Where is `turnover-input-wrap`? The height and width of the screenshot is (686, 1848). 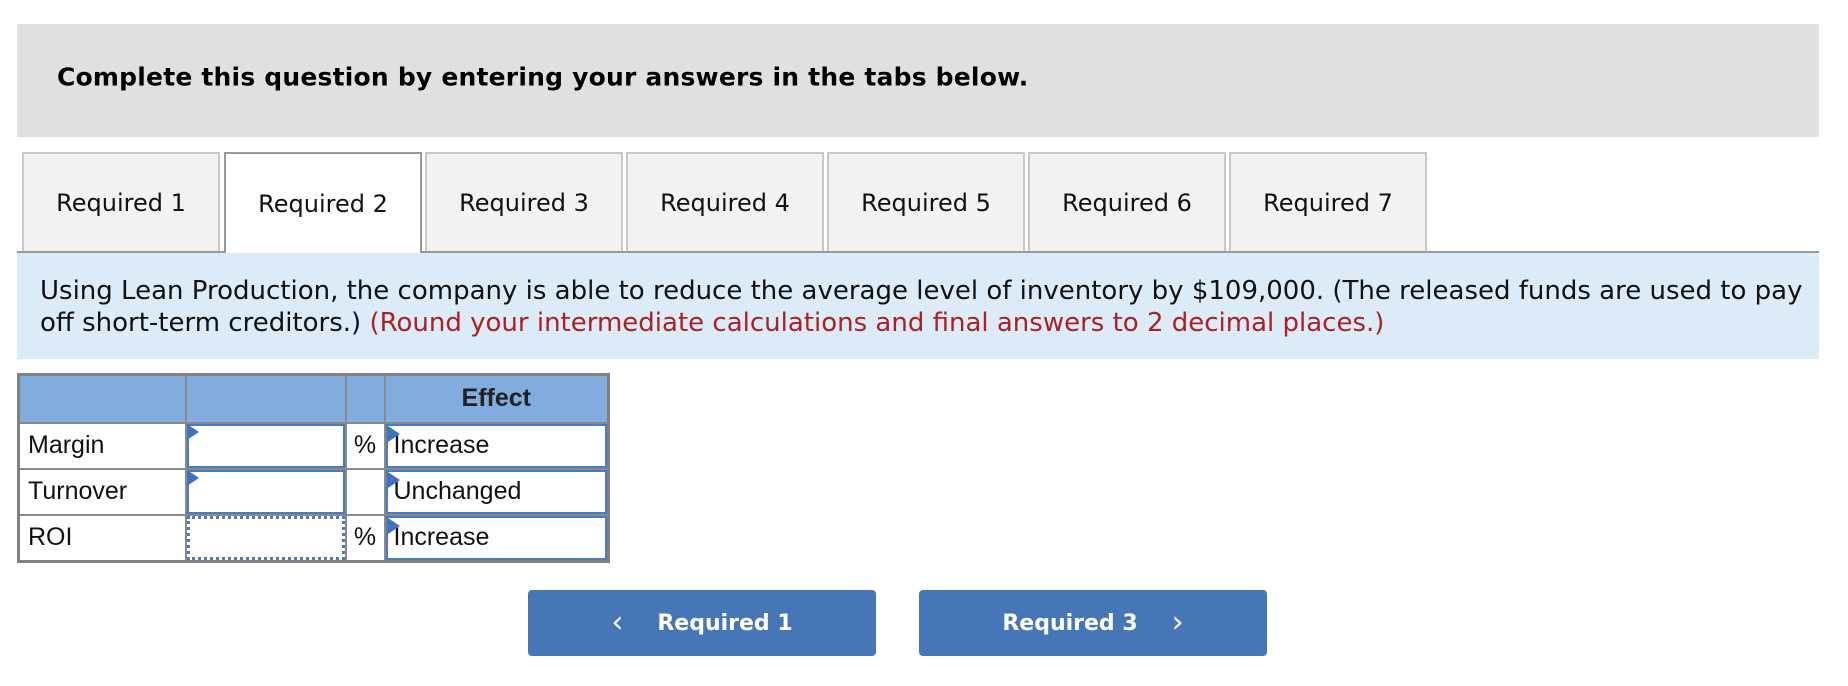 turnover-input-wrap is located at coordinates (265, 491).